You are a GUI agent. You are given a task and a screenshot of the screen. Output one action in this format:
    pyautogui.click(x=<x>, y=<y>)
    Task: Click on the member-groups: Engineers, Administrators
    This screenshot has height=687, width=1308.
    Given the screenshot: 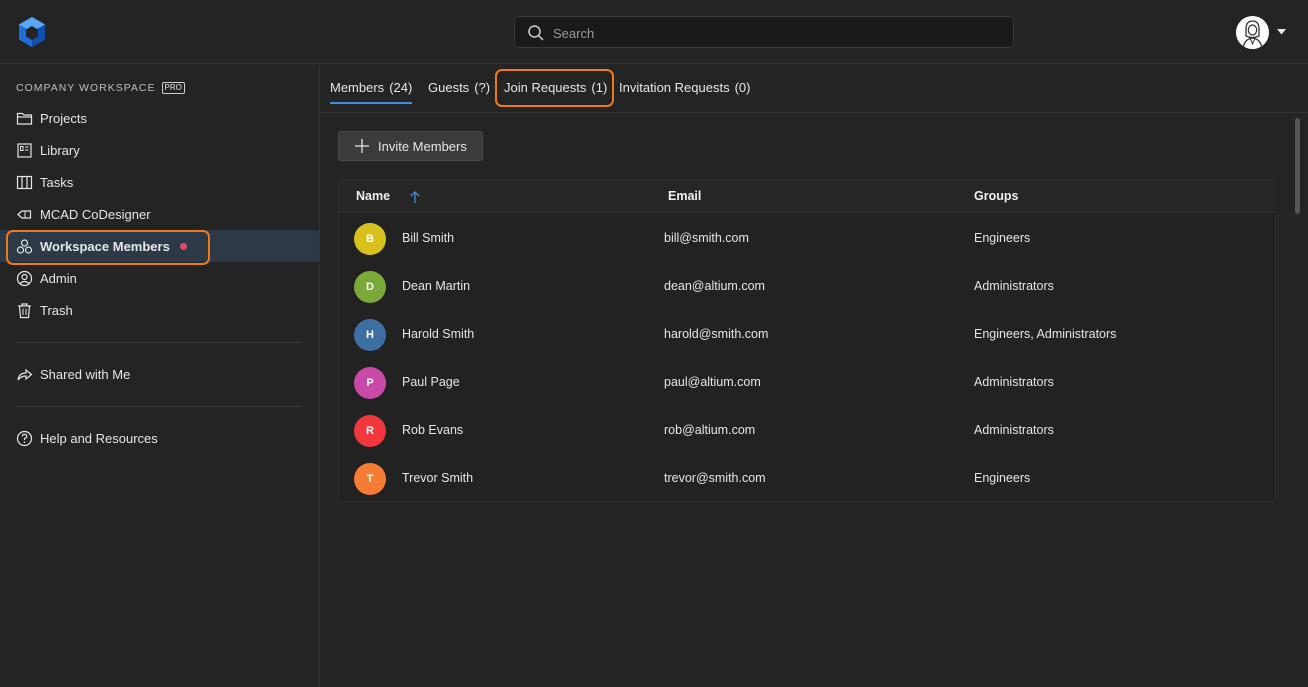 What is the action you would take?
    pyautogui.click(x=1045, y=334)
    